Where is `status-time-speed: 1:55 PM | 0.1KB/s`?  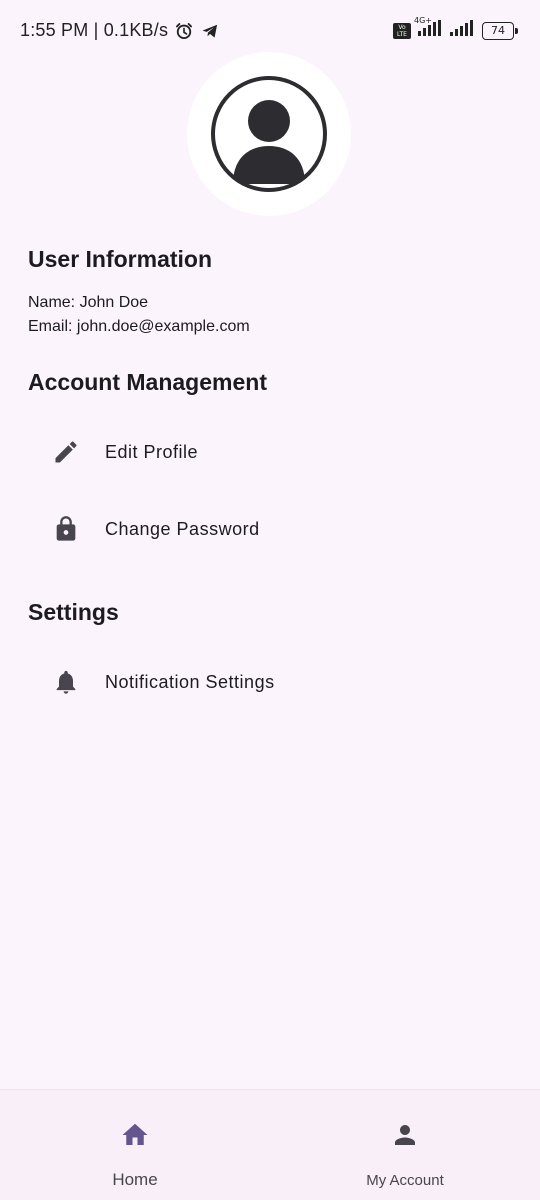 status-time-speed: 1:55 PM | 0.1KB/s is located at coordinates (94, 30).